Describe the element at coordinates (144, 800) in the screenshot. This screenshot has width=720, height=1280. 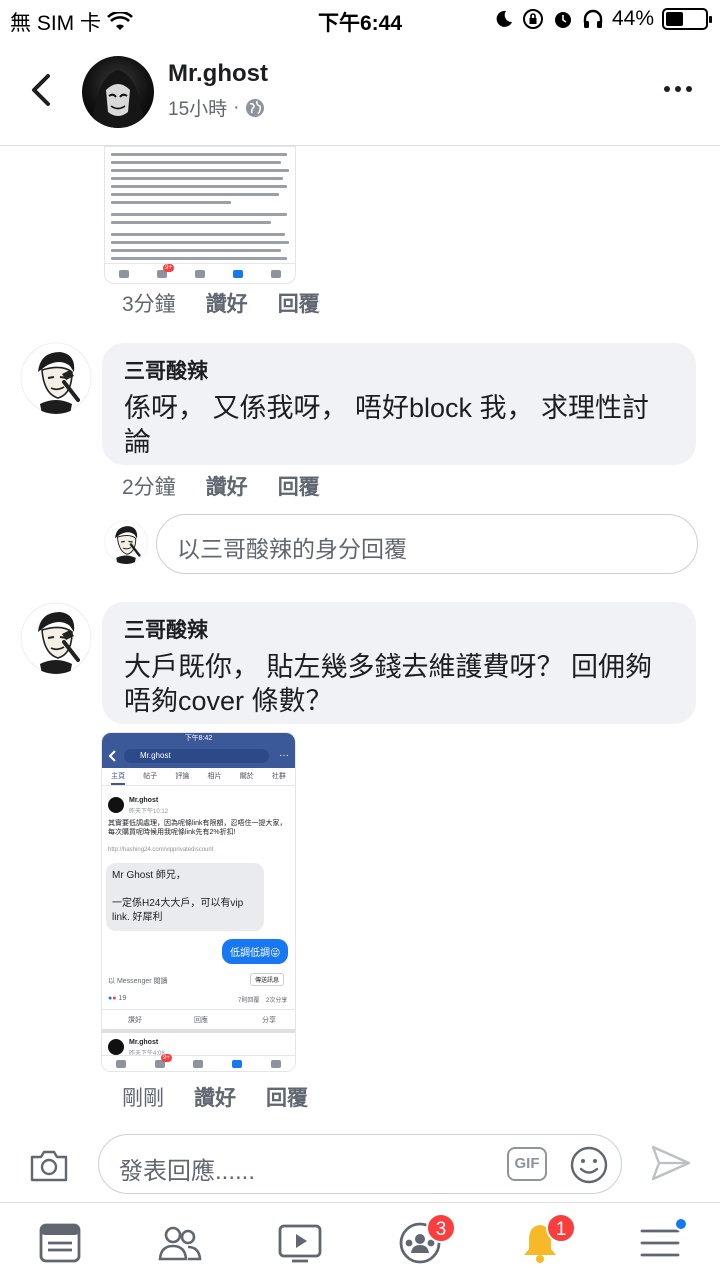
I see `screenshot-post-author: Mr.ghost` at that location.